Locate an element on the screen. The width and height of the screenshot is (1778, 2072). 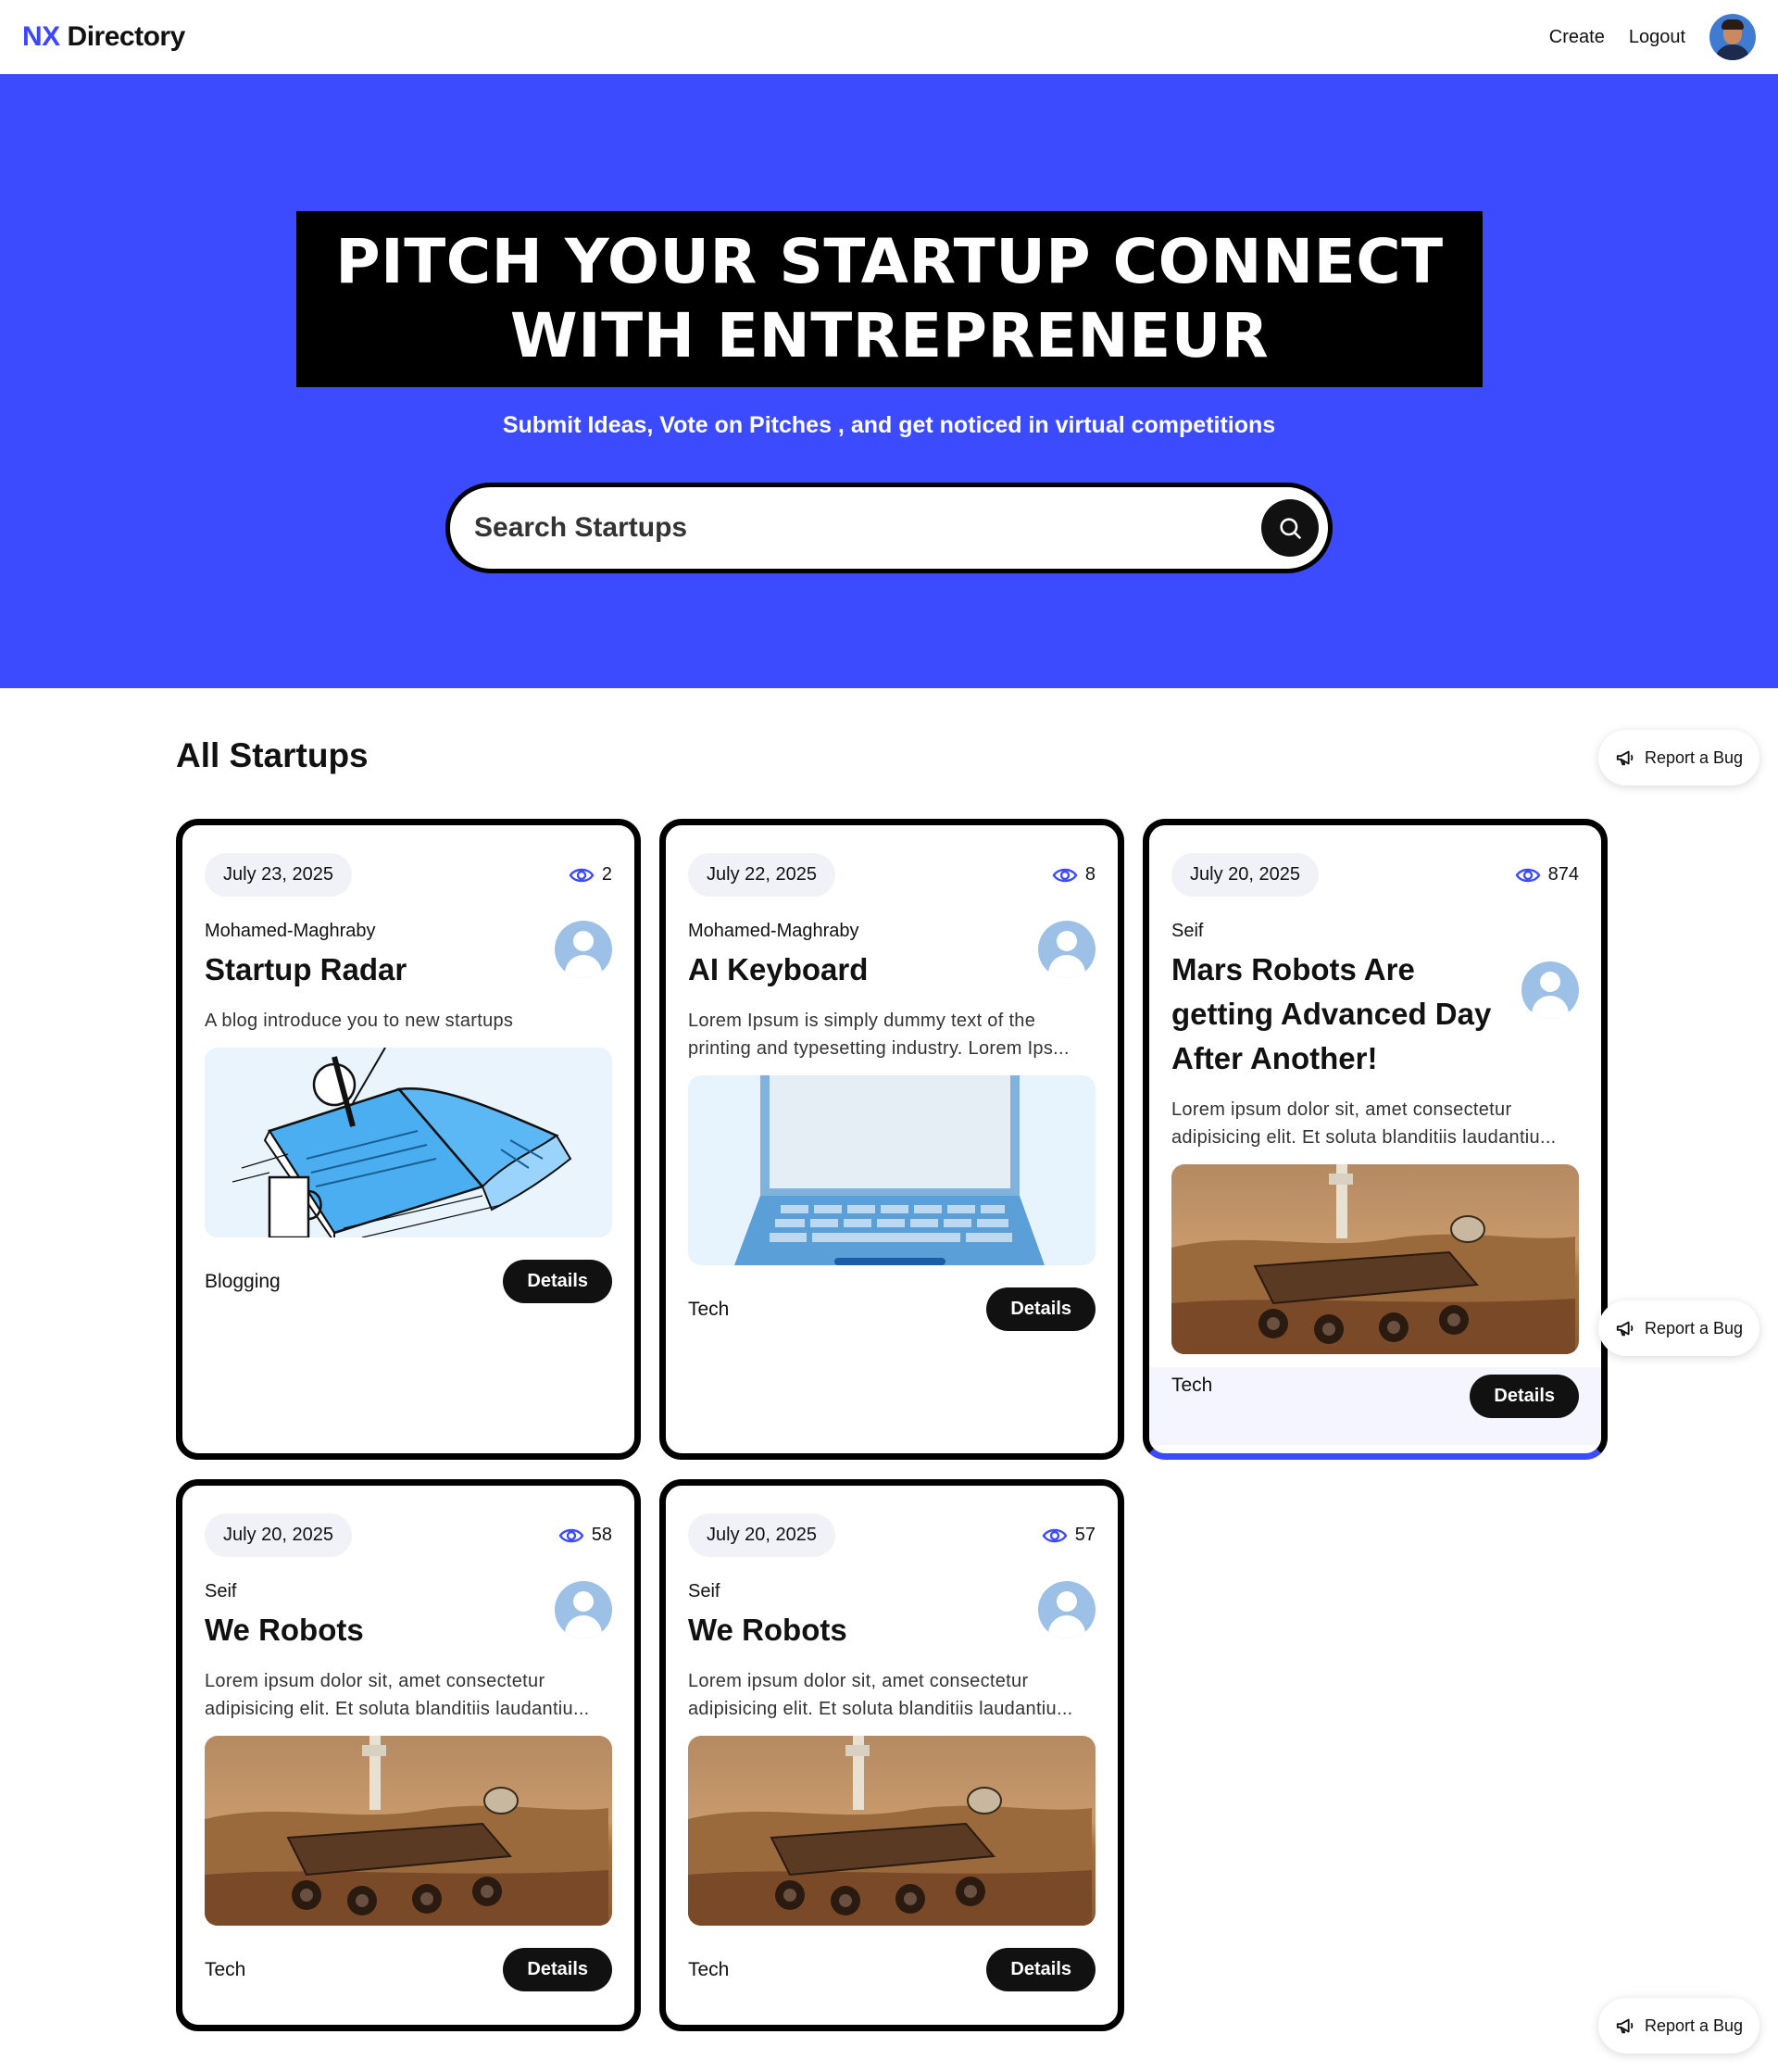
card-date: July 22, 2025 is located at coordinates (761, 875).